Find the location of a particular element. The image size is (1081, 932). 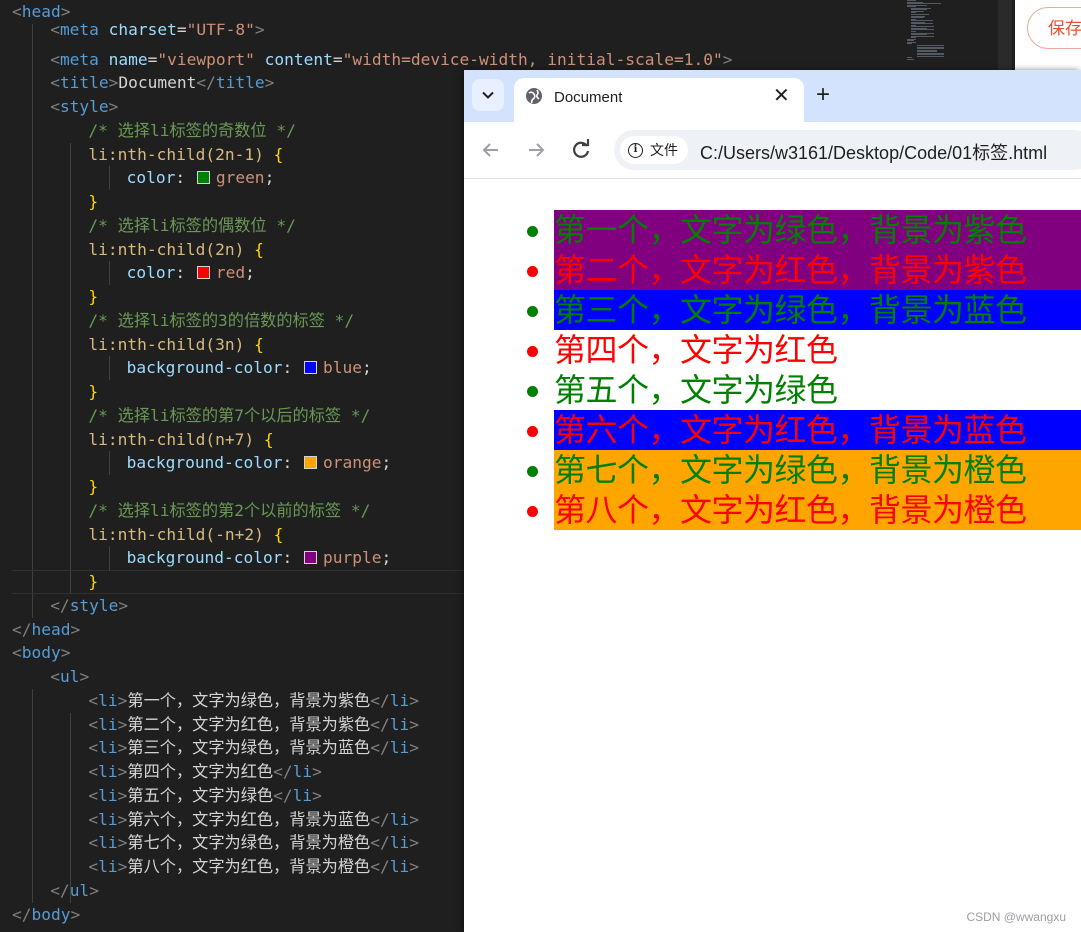

back-arrow-icon is located at coordinates (491, 150).